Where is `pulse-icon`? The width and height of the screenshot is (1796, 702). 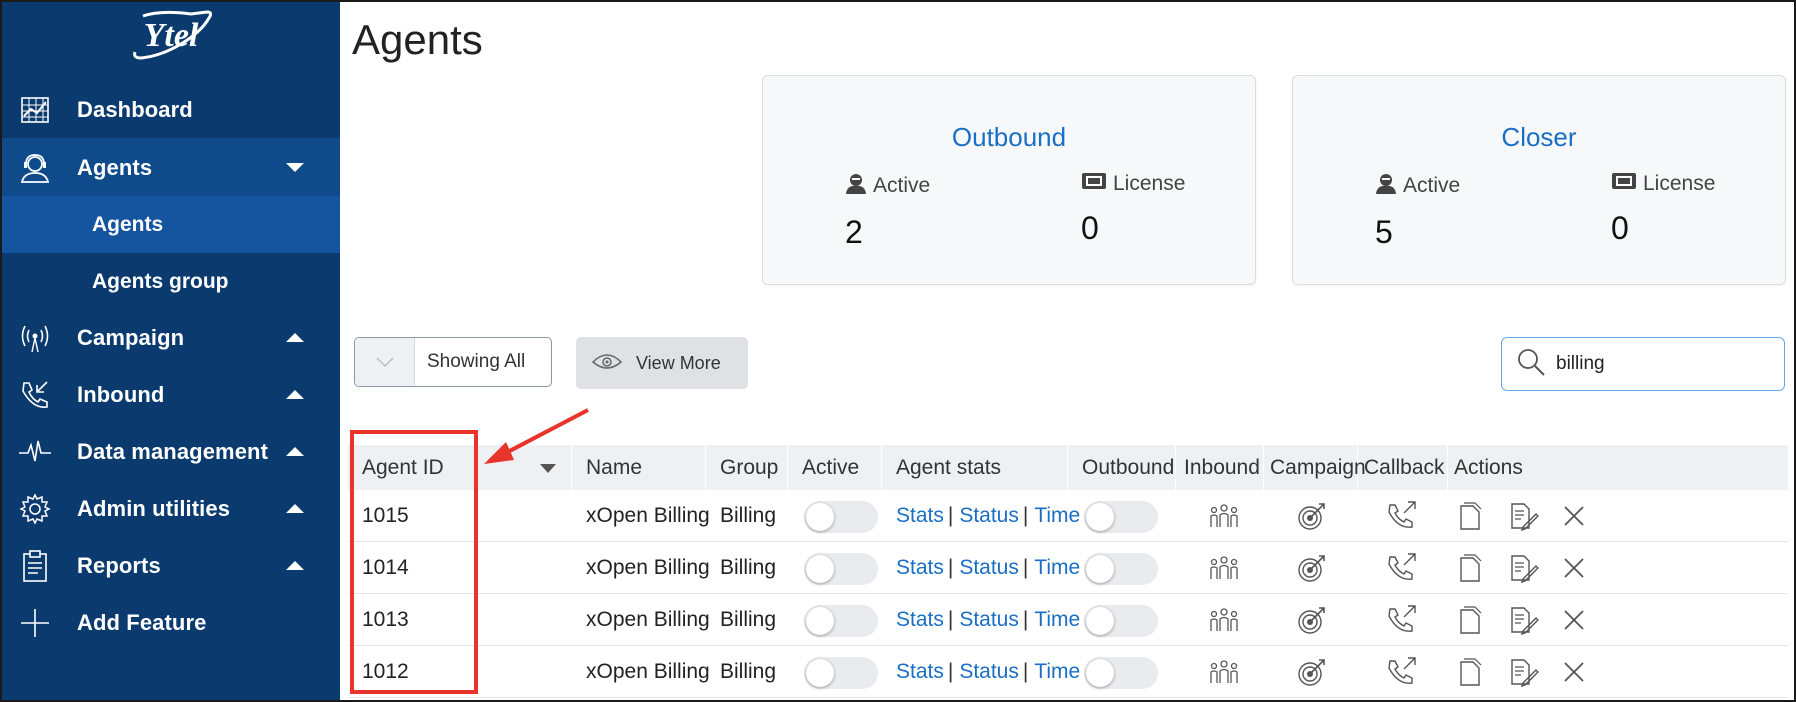 pulse-icon is located at coordinates (35, 452).